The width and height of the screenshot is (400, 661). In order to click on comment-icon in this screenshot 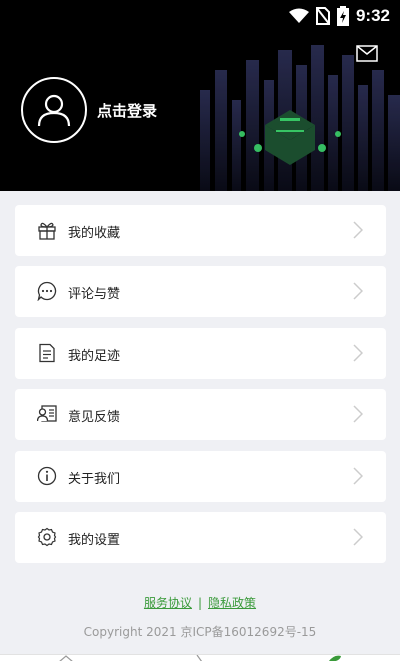, I will do `click(47, 292)`.